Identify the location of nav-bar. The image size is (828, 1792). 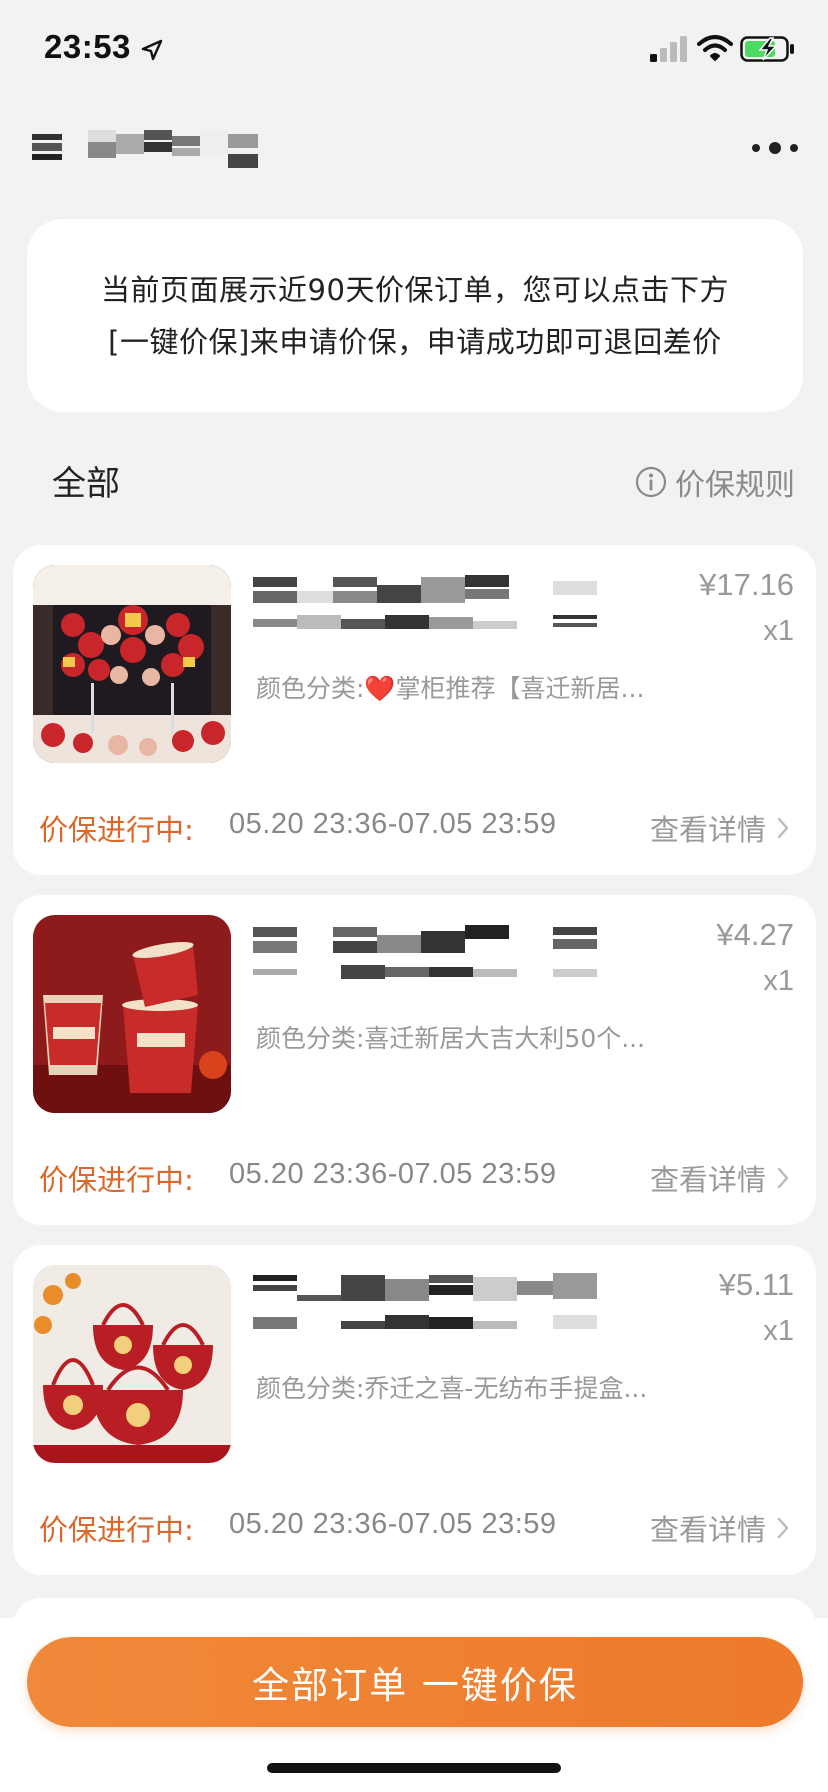
(414, 150).